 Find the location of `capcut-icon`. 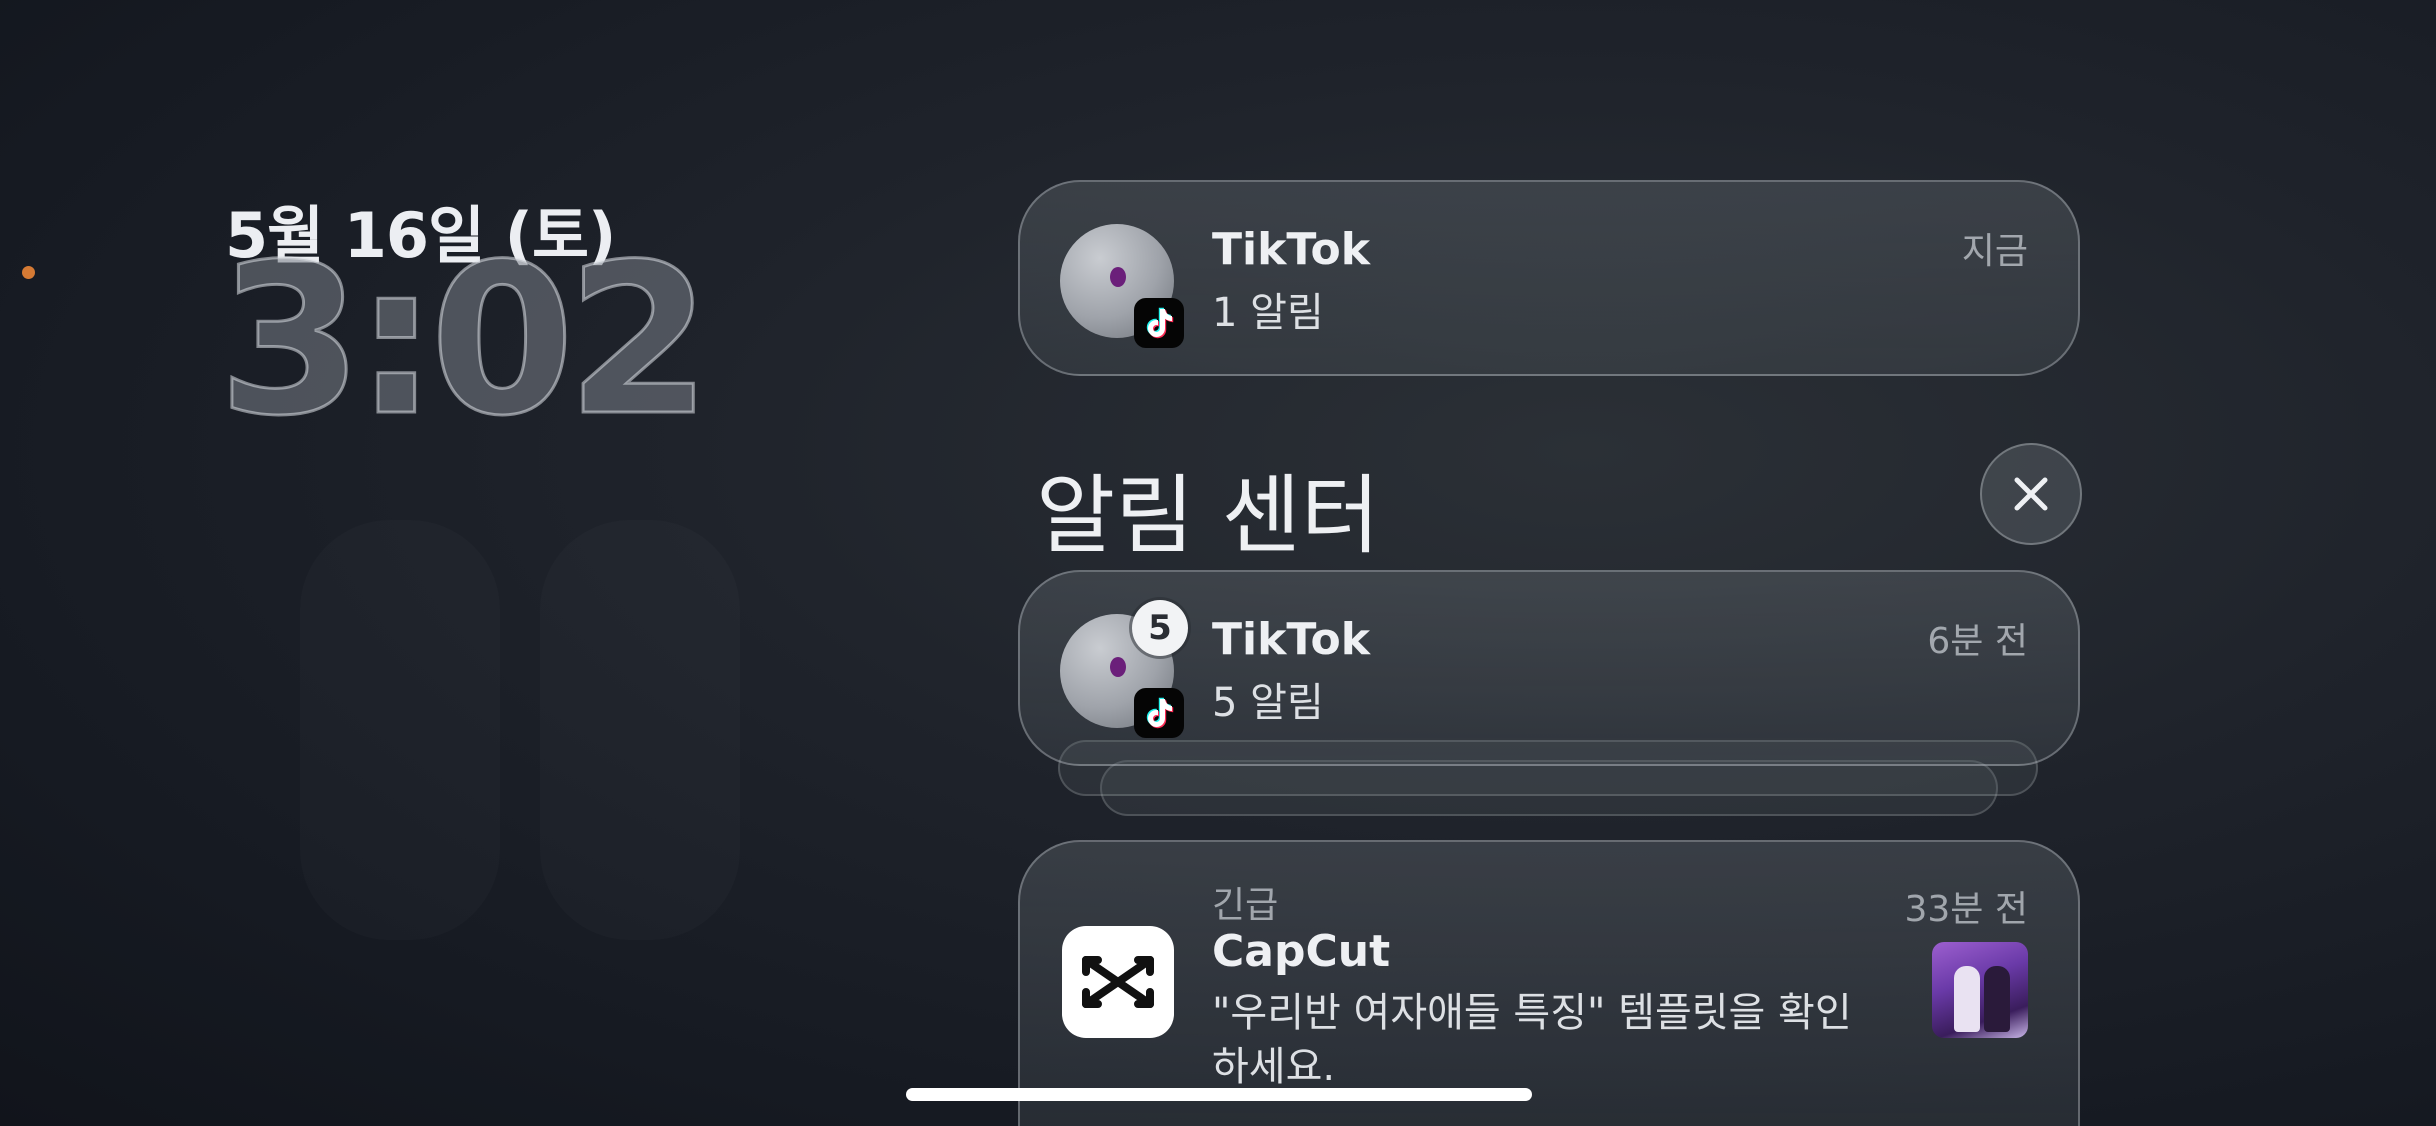

capcut-icon is located at coordinates (1118, 982).